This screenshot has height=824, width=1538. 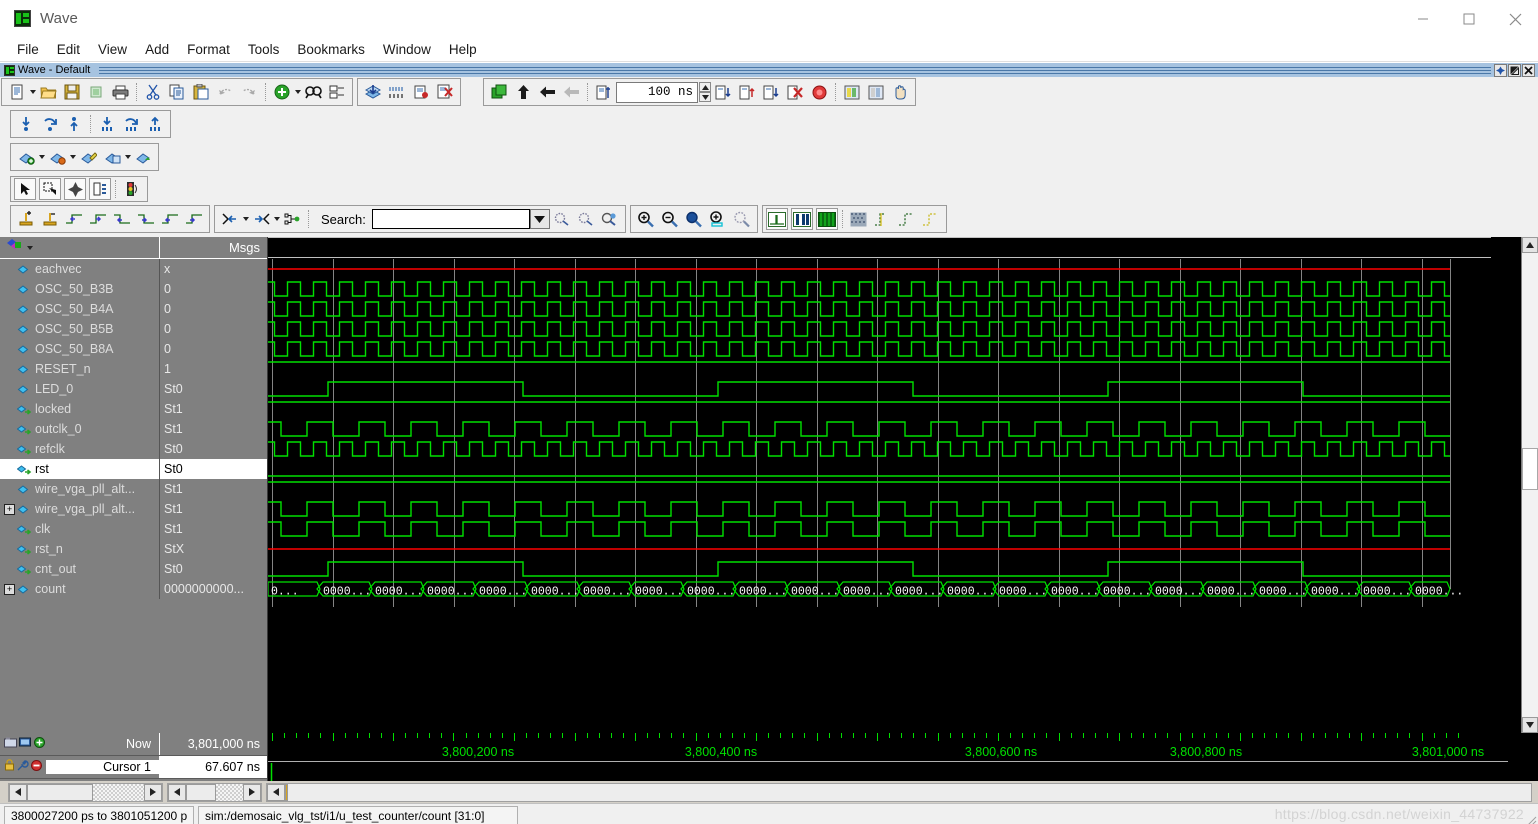 What do you see at coordinates (463, 49) in the screenshot?
I see `menu-help: Help` at bounding box center [463, 49].